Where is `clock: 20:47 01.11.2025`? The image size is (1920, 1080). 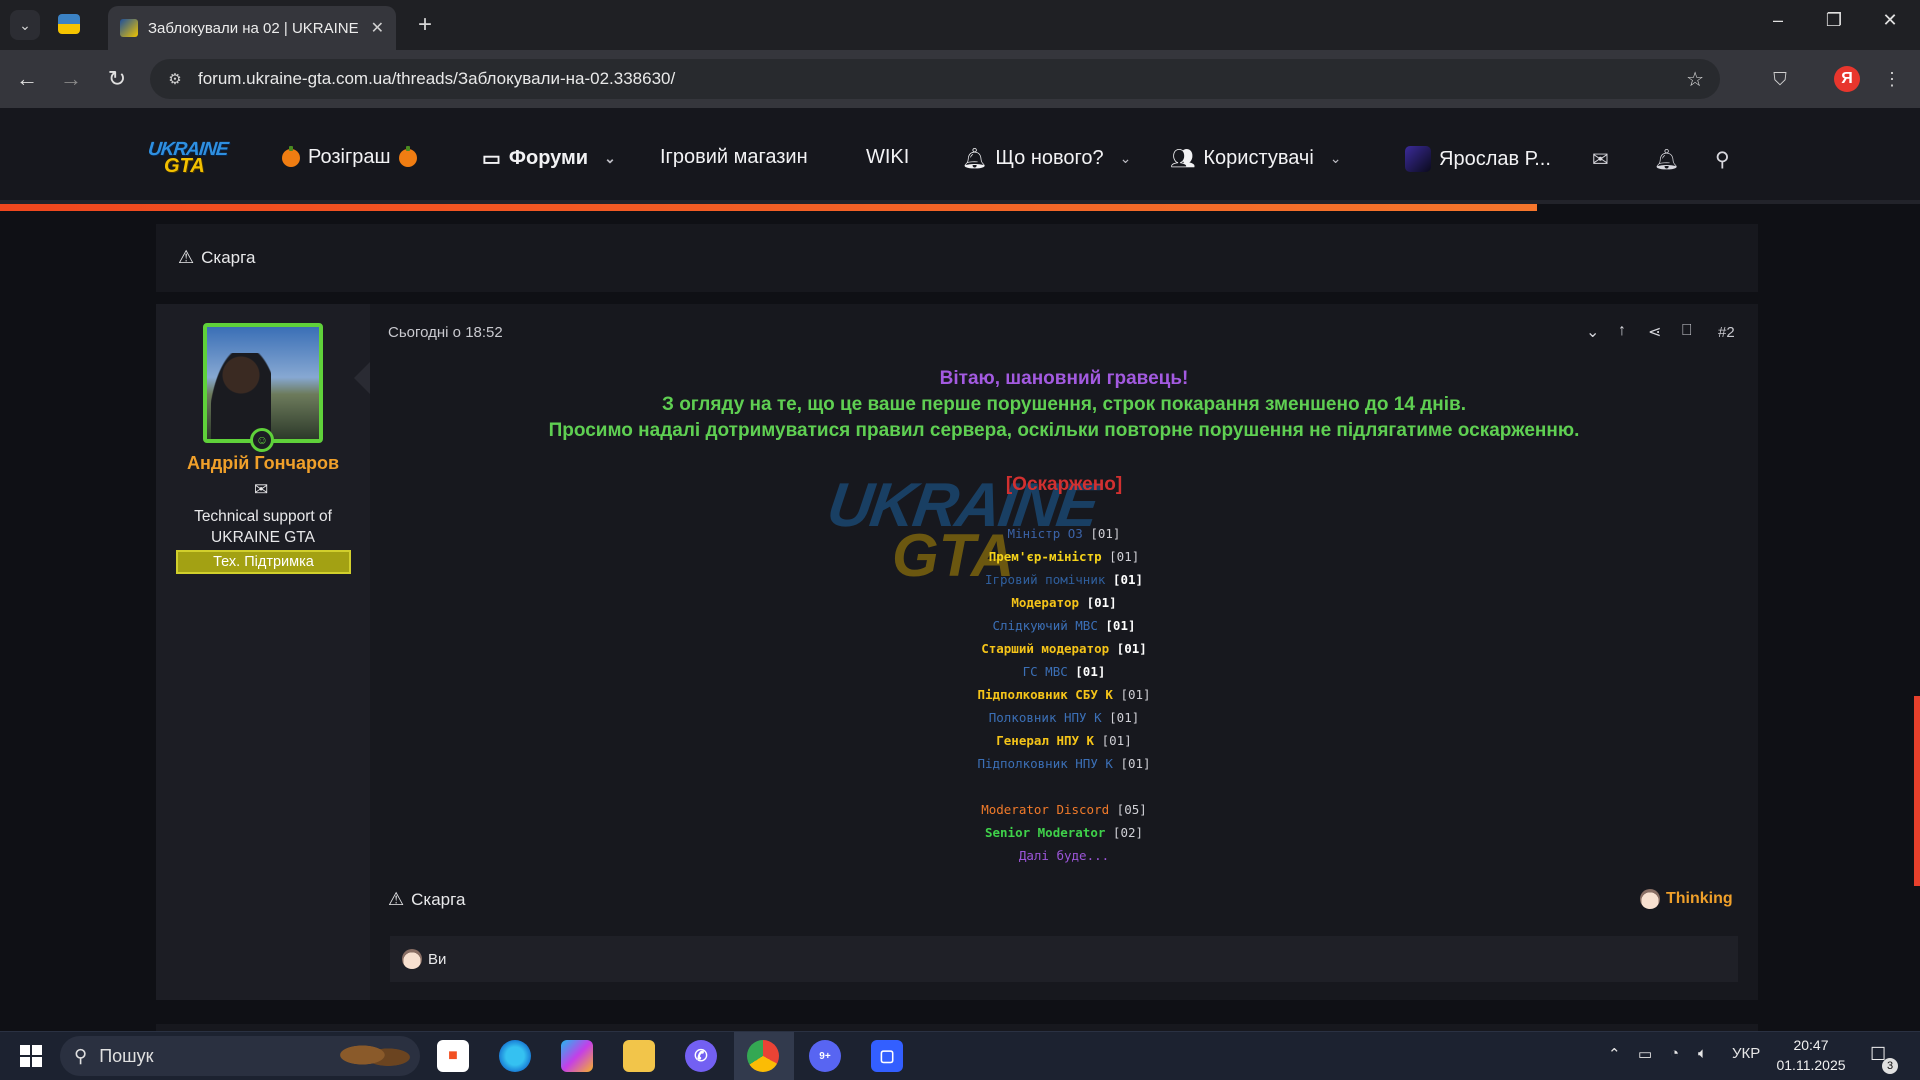 clock: 20:47 01.11.2025 is located at coordinates (1811, 1055).